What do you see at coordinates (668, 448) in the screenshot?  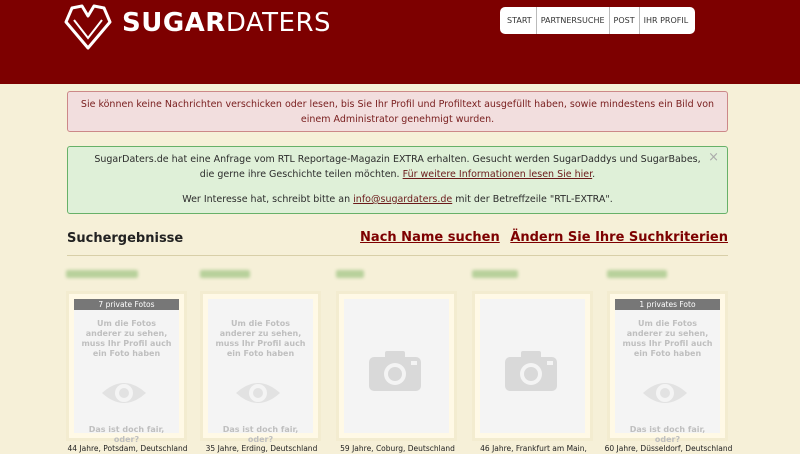 I see `card-location: 60 Jahre, Düsseldorf, Deutschland` at bounding box center [668, 448].